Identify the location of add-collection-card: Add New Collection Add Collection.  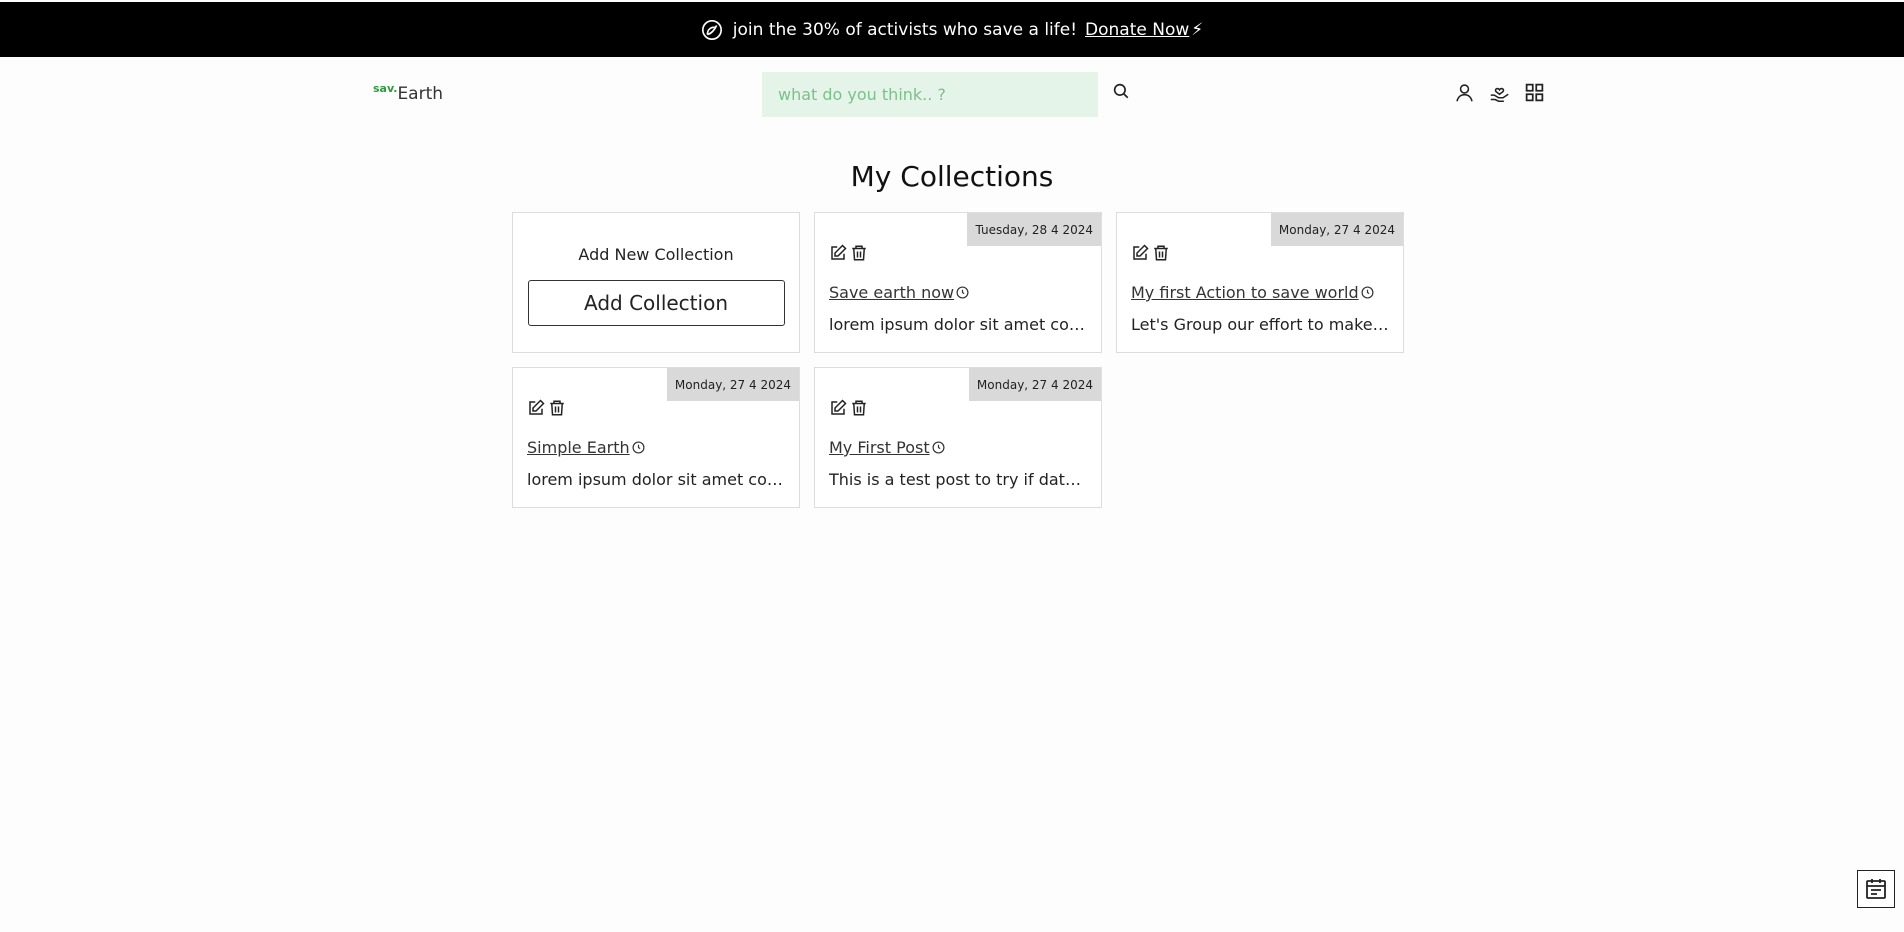
(656, 282).